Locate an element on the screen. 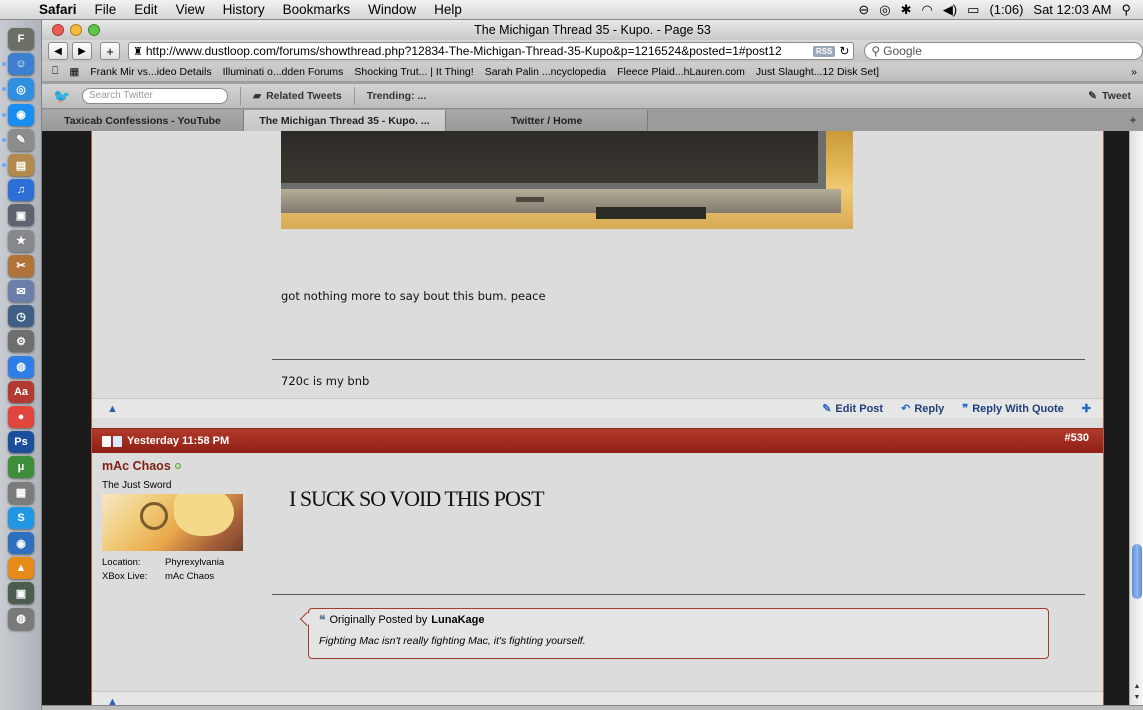 This screenshot has height=710, width=1143. related-tweets-button: Related Tweets is located at coordinates (304, 96).